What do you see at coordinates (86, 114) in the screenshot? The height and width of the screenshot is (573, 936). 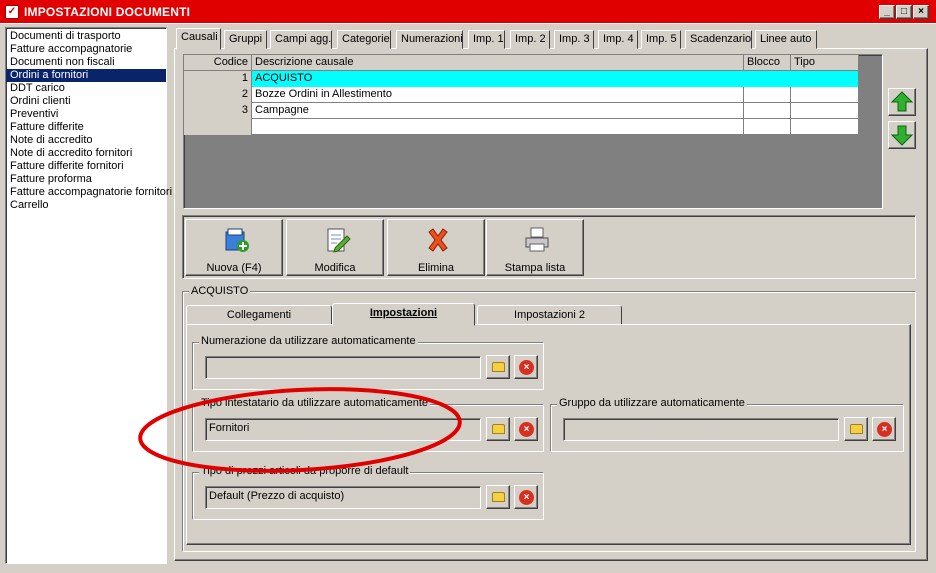 I see `list-item: Preventivi` at bounding box center [86, 114].